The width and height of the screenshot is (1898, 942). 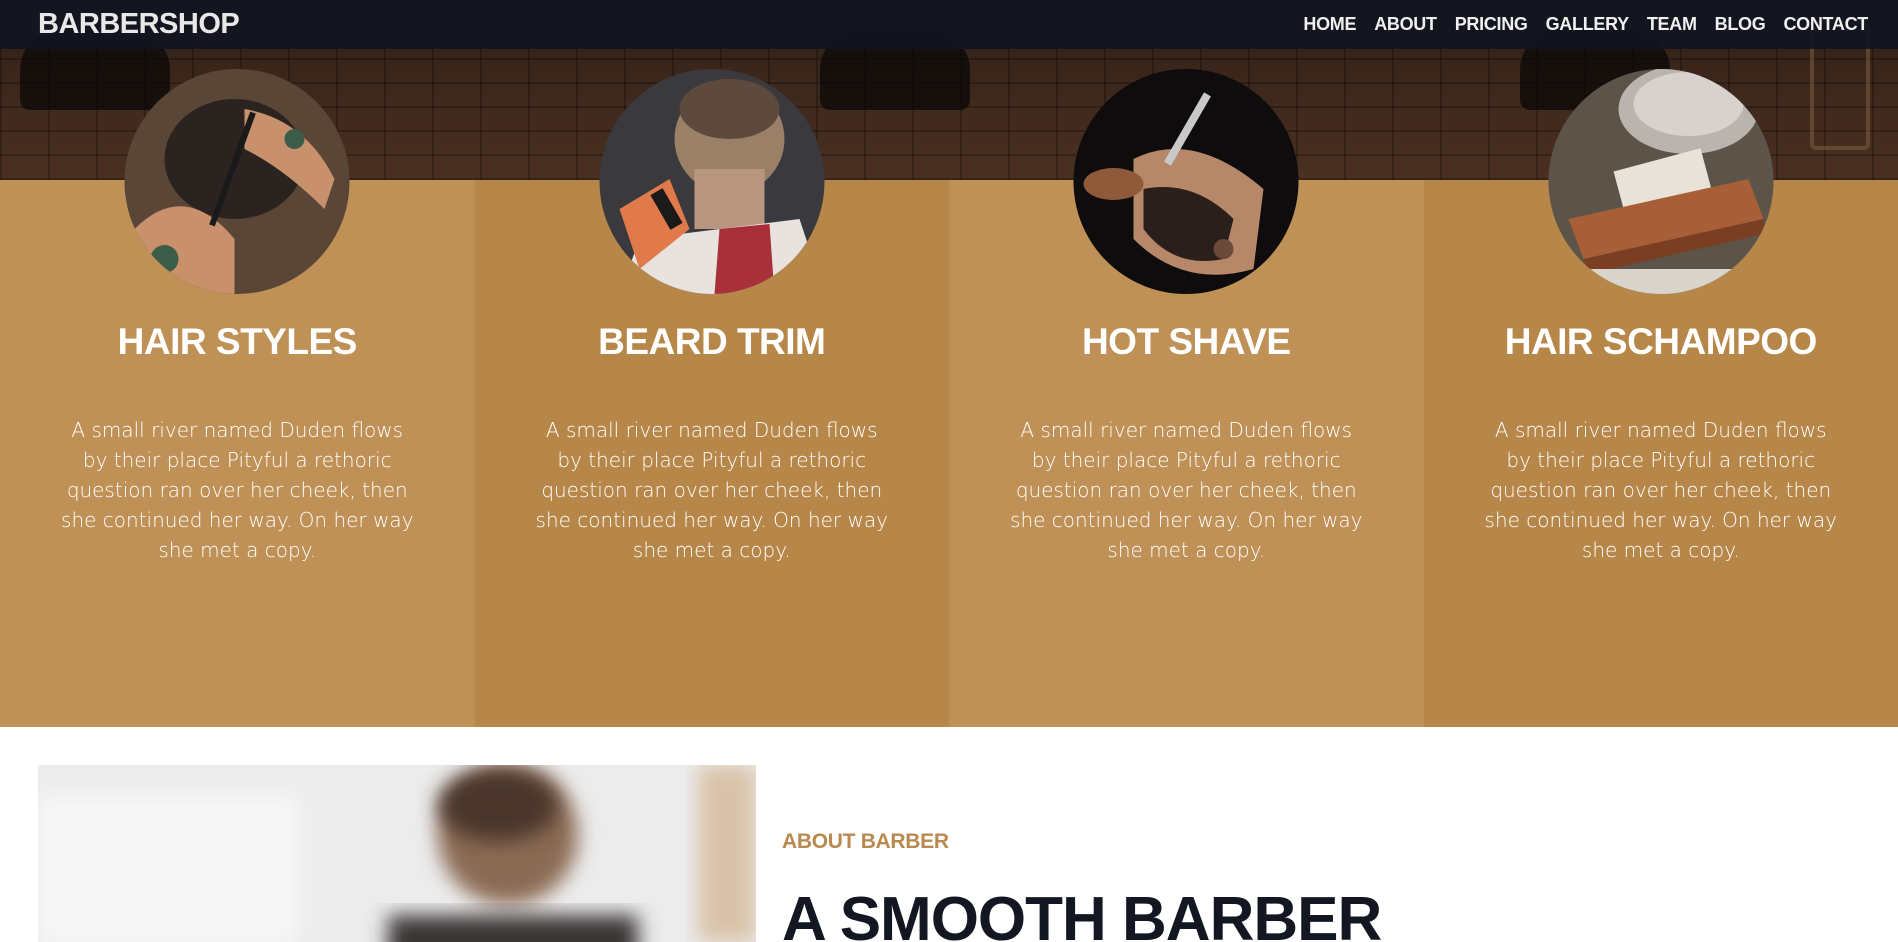 I want to click on service-title: BEARD TRIM, so click(x=712, y=341).